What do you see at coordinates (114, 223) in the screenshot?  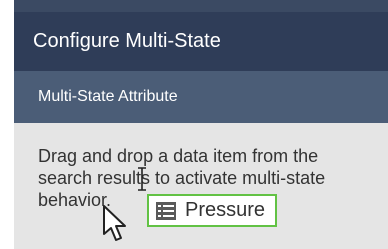 I see `mouse-pointer-icon` at bounding box center [114, 223].